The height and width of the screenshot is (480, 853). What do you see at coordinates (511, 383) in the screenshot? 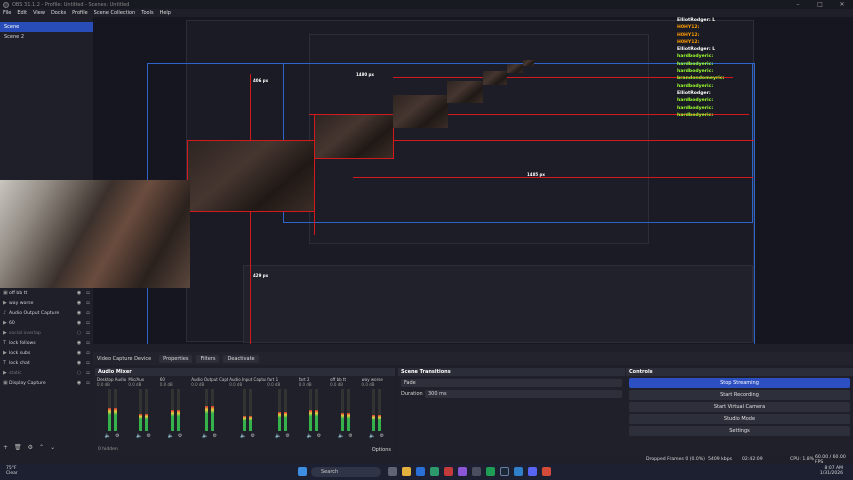
I see `transition-select: Fade` at bounding box center [511, 383].